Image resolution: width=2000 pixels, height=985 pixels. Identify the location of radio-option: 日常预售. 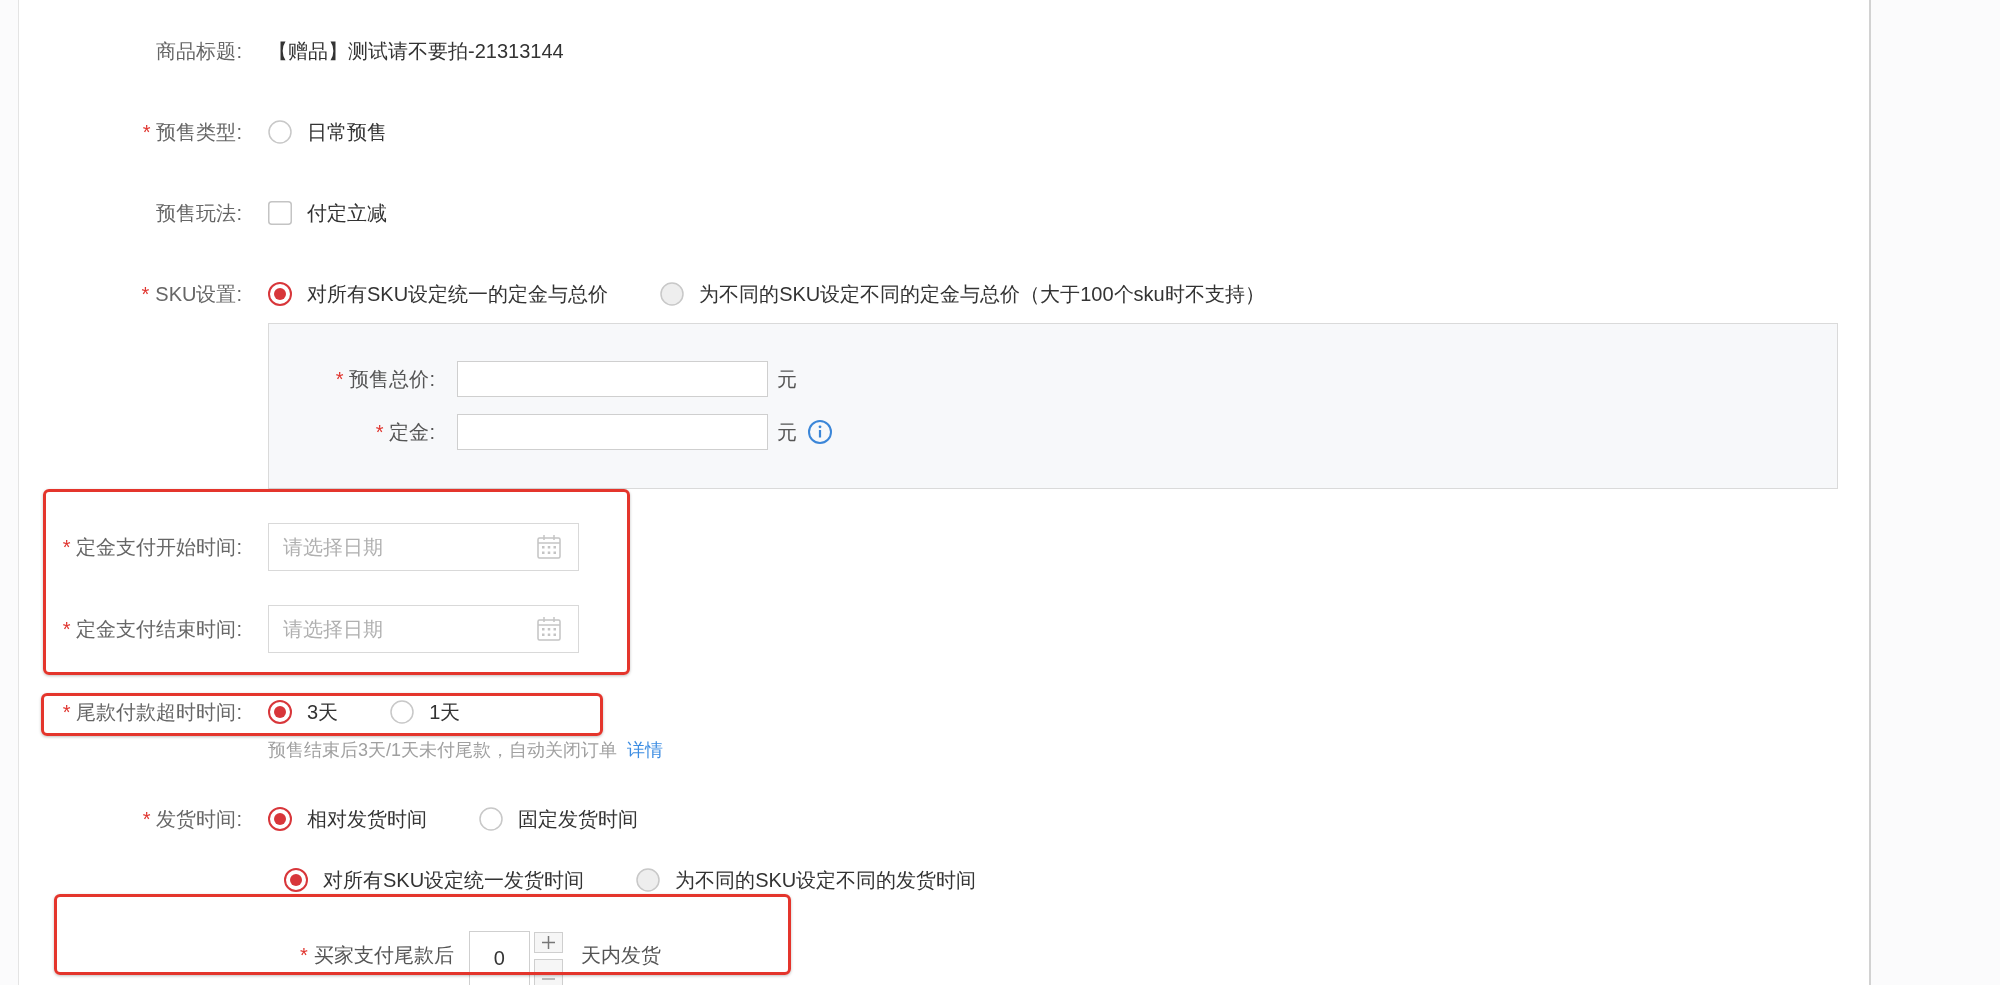
(327, 132).